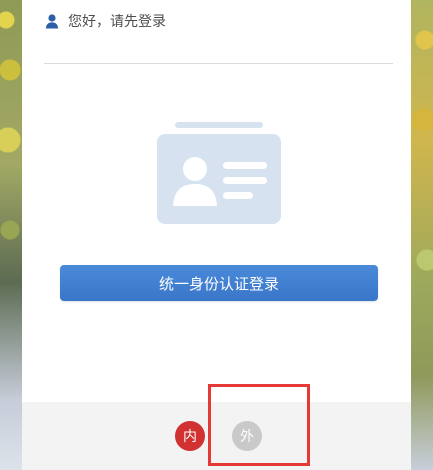  What do you see at coordinates (259, 425) in the screenshot?
I see `highlight-box` at bounding box center [259, 425].